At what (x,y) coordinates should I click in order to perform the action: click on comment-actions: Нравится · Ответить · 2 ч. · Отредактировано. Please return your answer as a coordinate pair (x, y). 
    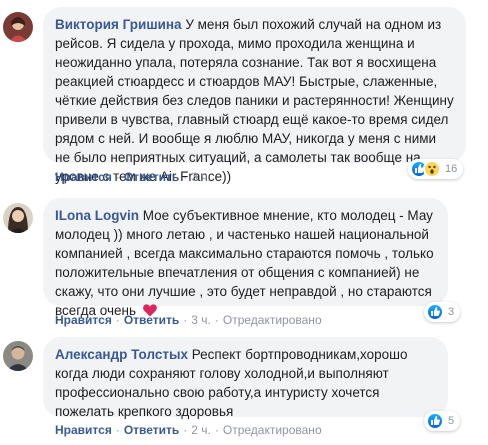
    Looking at the image, I should click on (188, 430).